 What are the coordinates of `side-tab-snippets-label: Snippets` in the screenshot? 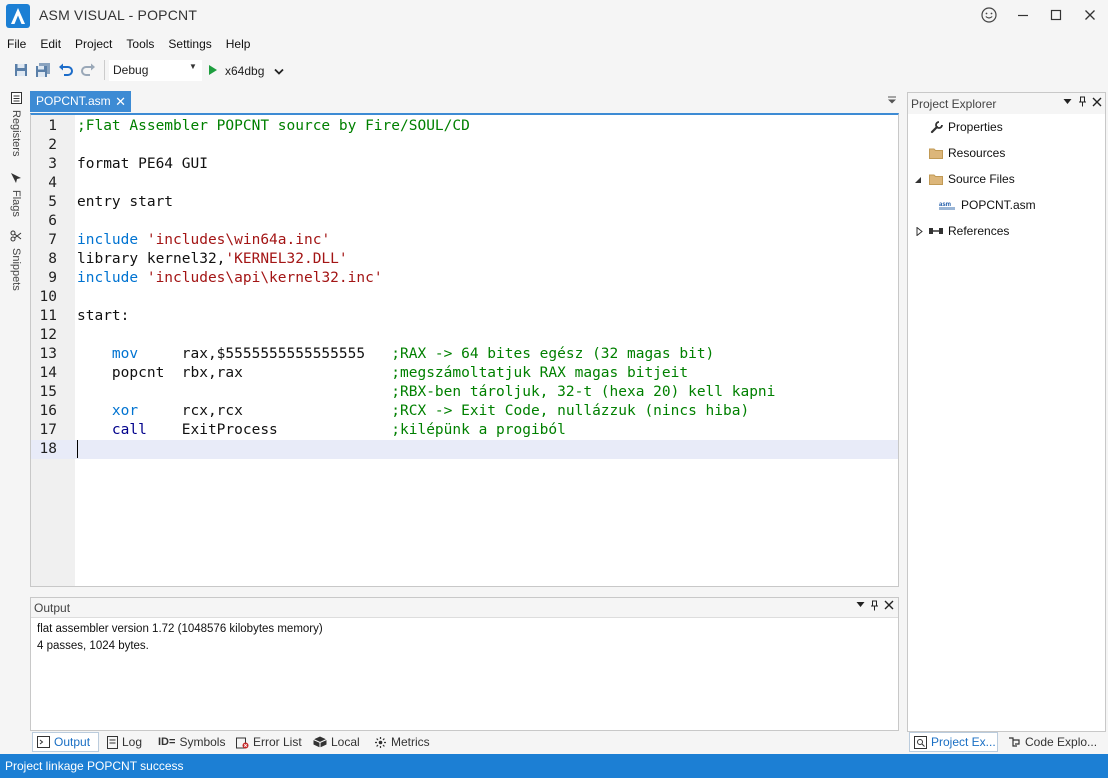 It's located at (16, 269).